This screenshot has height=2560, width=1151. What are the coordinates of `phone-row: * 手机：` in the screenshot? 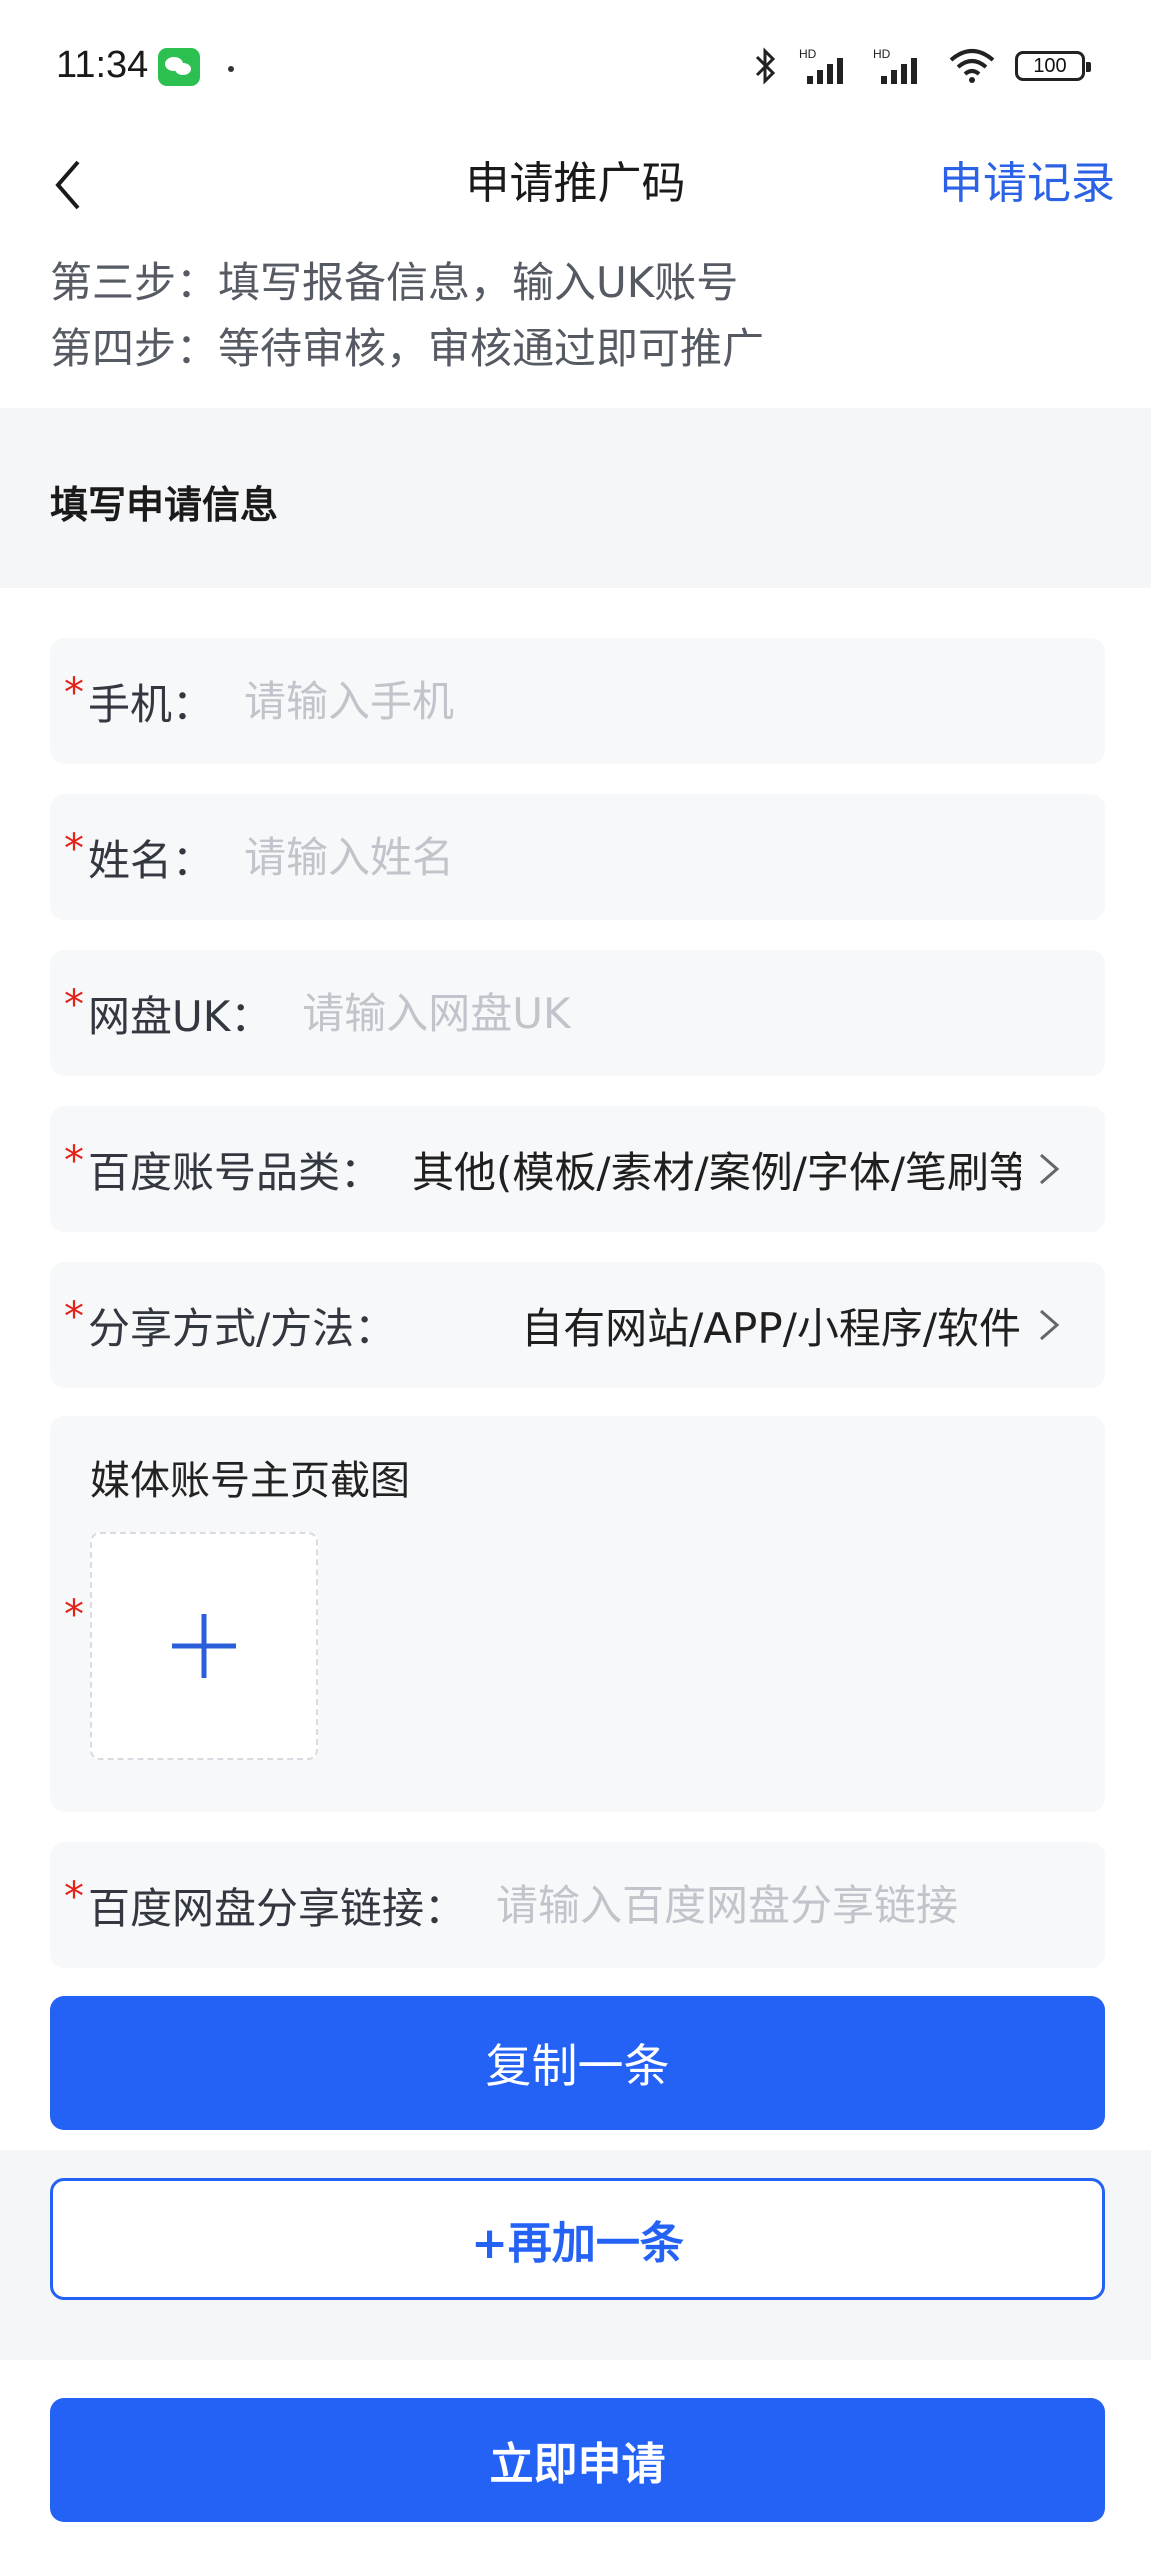 It's located at (577, 701).